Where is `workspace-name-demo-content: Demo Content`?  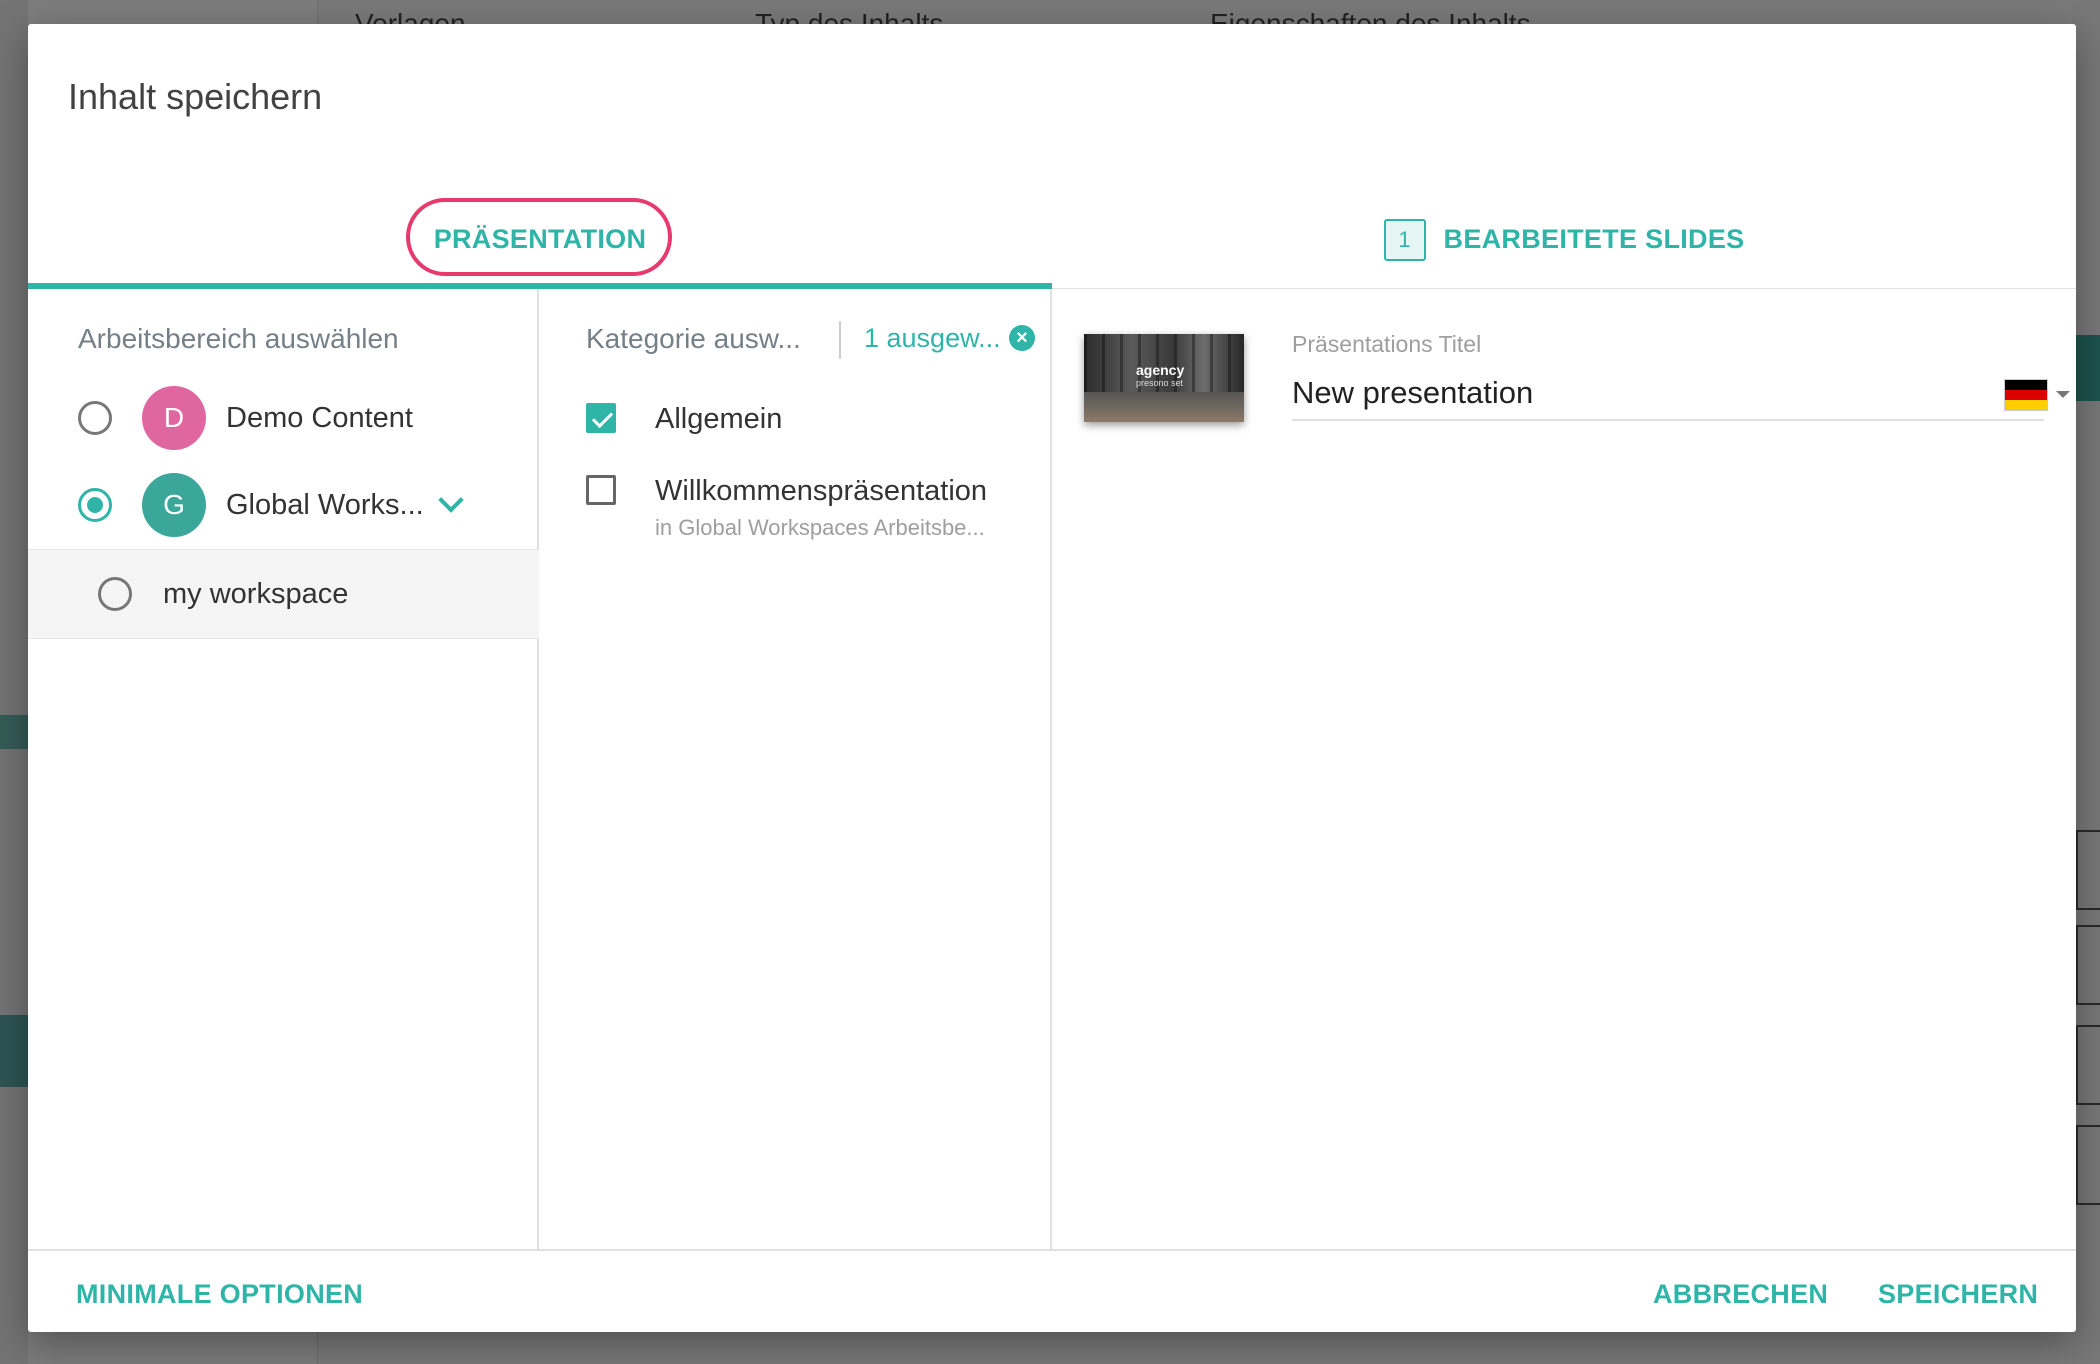 workspace-name-demo-content: Demo Content is located at coordinates (319, 417).